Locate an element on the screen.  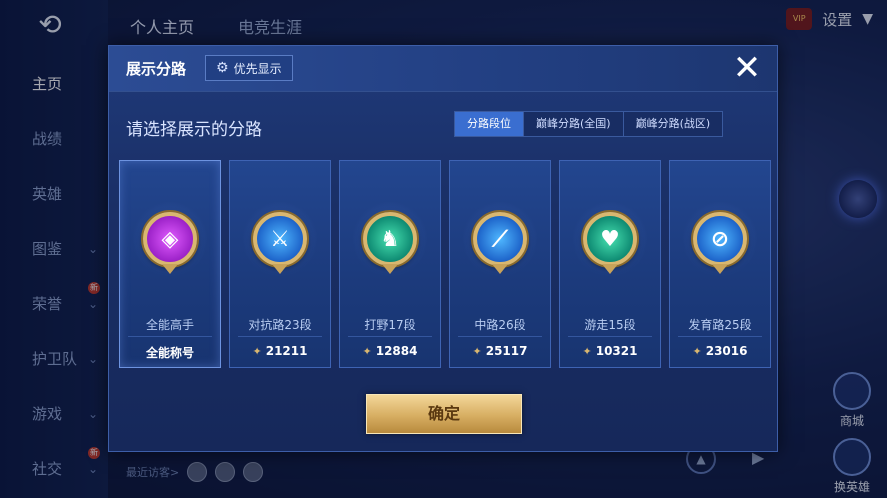
lane-score: ✦ 12884 is located at coordinates (390, 351).